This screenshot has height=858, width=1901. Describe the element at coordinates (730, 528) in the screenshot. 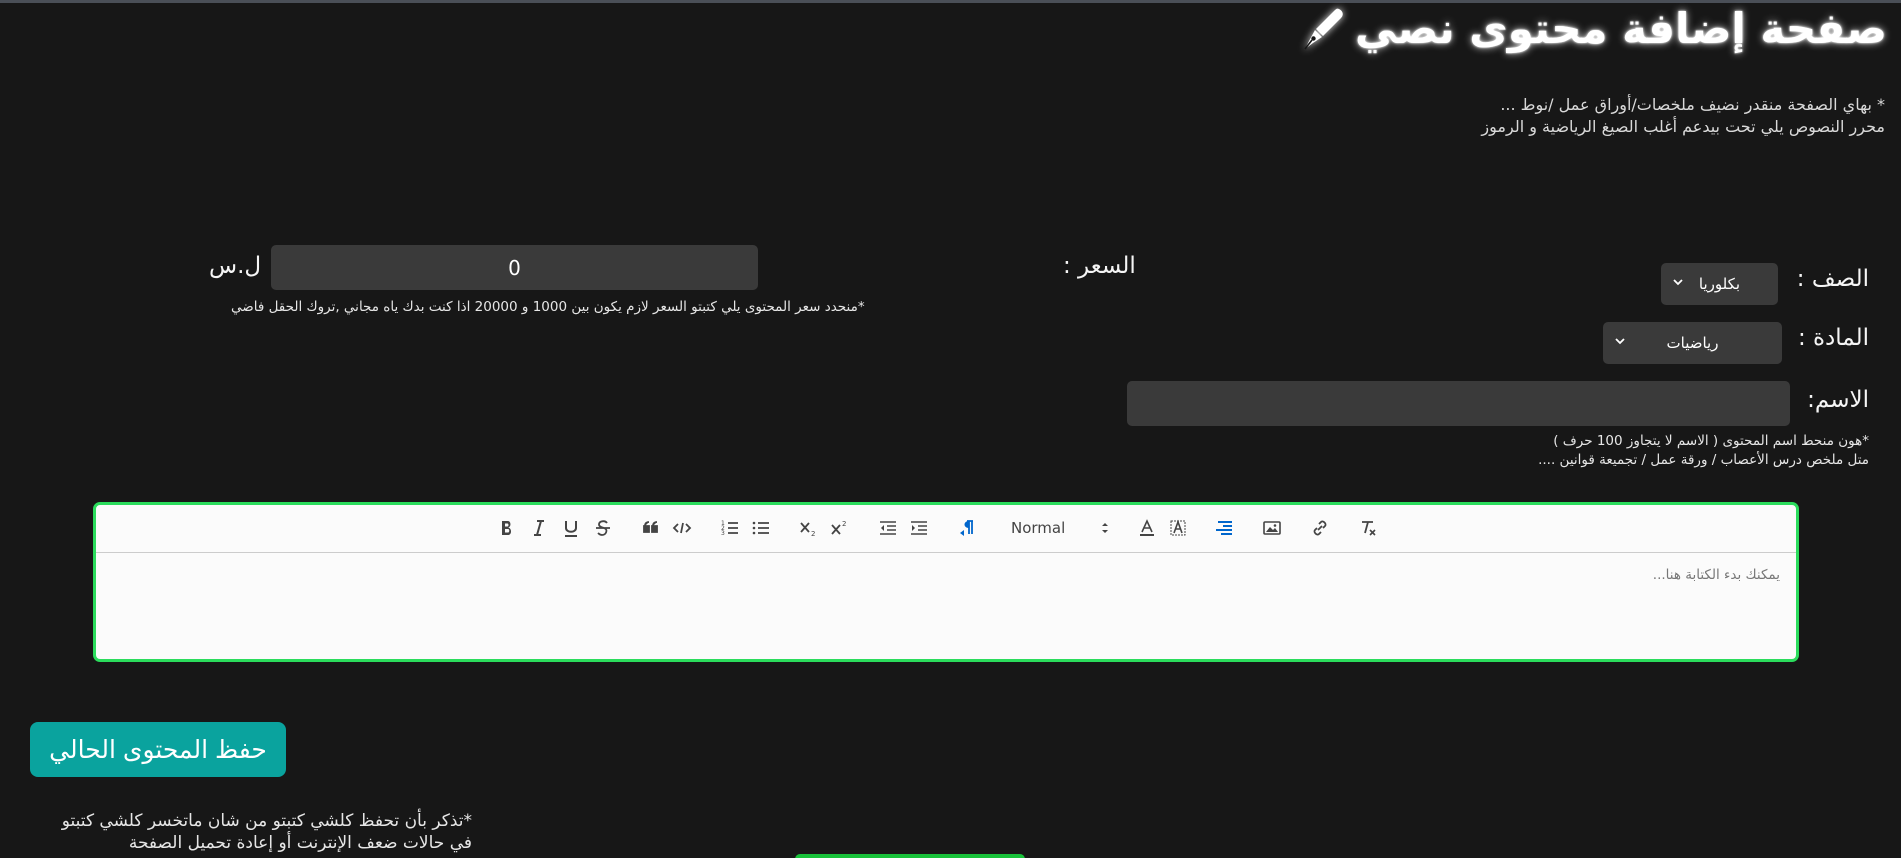

I see `ordered-list-icon: 123` at that location.